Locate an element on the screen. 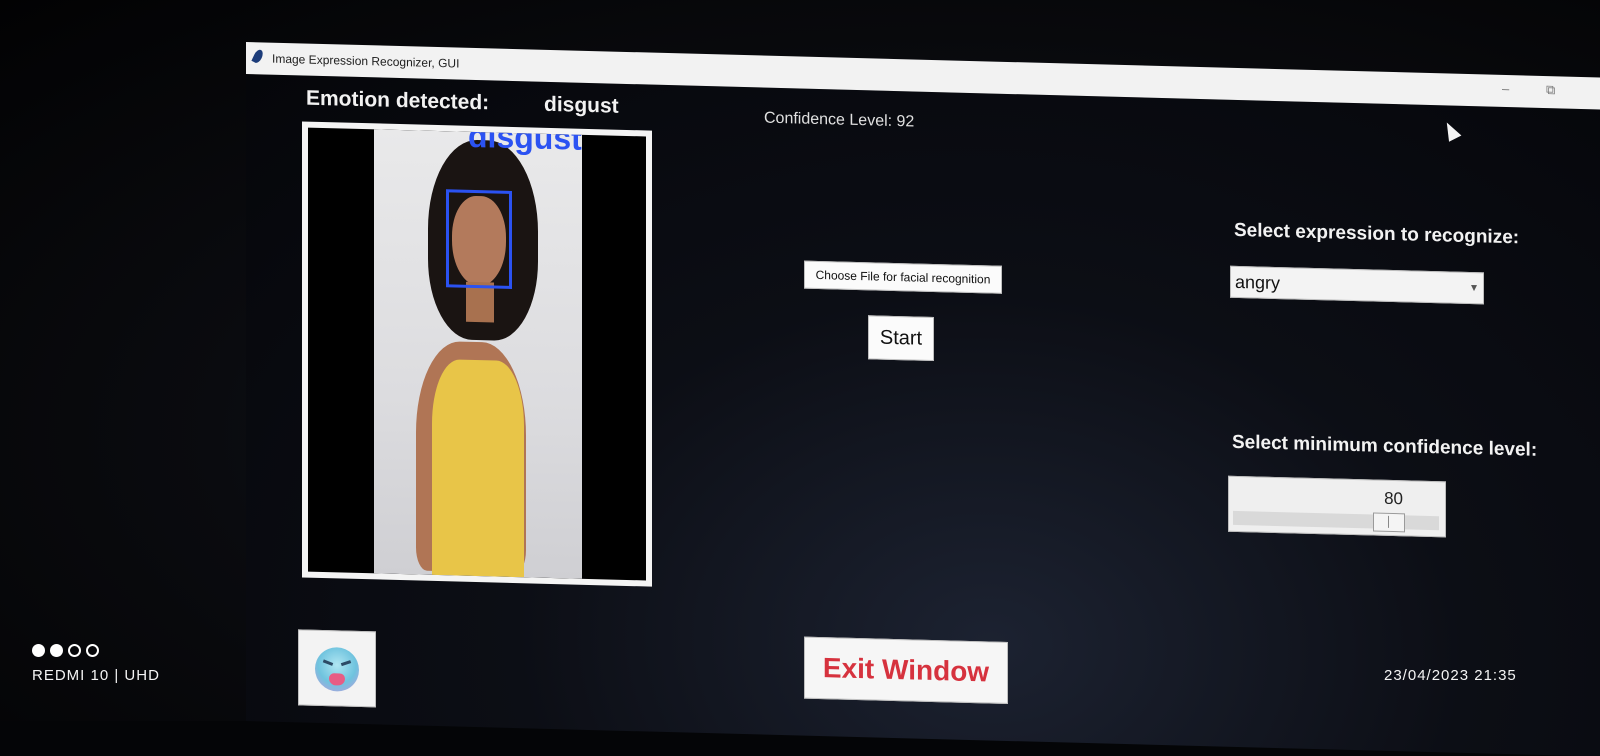 This screenshot has height=756, width=1600. slider-trough is located at coordinates (1336, 520).